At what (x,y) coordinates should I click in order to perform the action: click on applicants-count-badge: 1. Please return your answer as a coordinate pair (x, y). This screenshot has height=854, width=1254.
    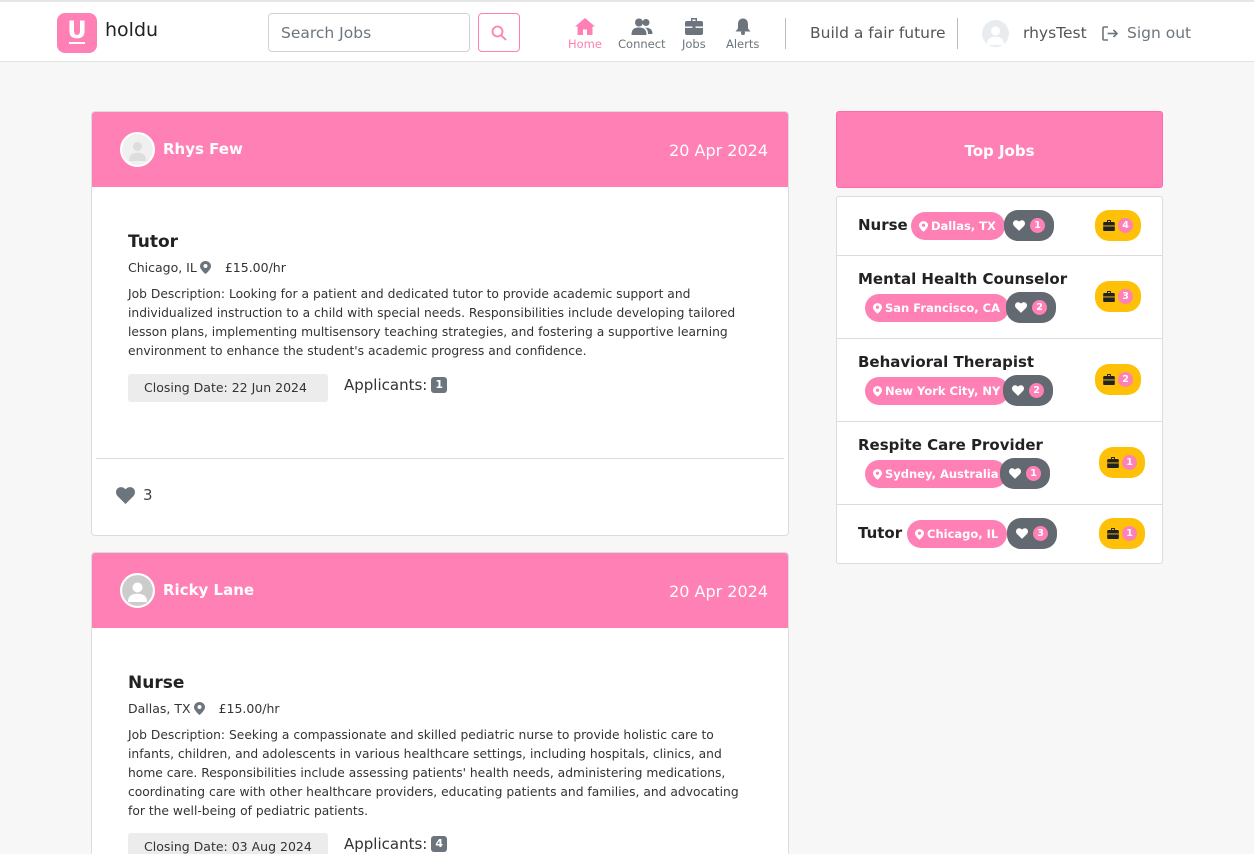
    Looking at the image, I should click on (439, 385).